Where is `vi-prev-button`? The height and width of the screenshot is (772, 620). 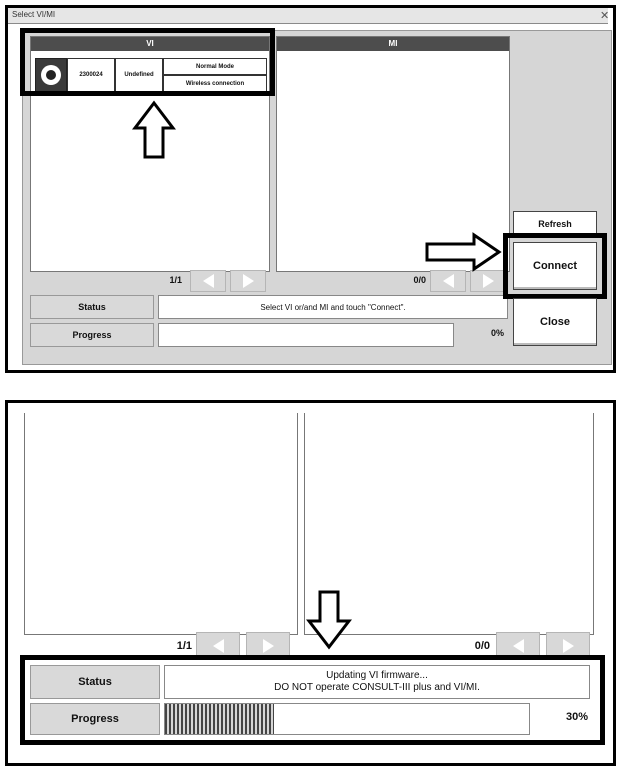 vi-prev-button is located at coordinates (208, 281).